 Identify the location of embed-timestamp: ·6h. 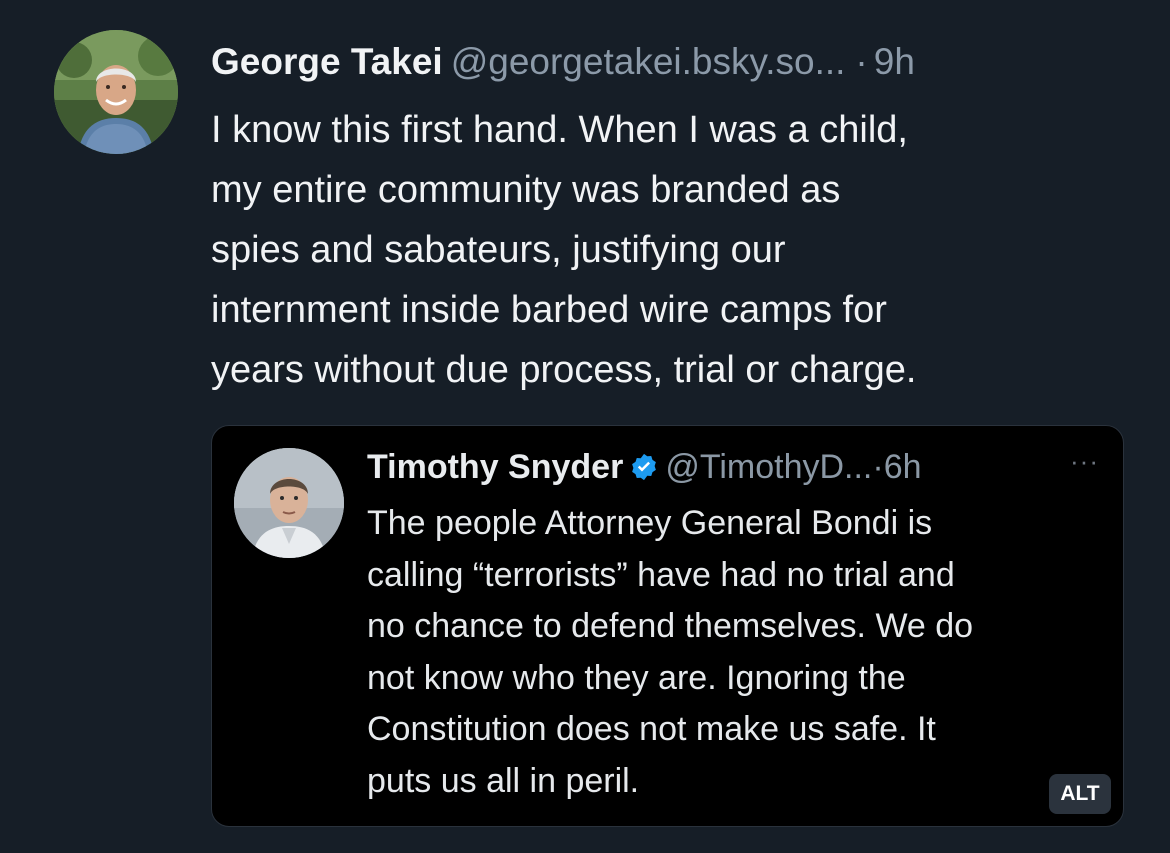
(897, 467).